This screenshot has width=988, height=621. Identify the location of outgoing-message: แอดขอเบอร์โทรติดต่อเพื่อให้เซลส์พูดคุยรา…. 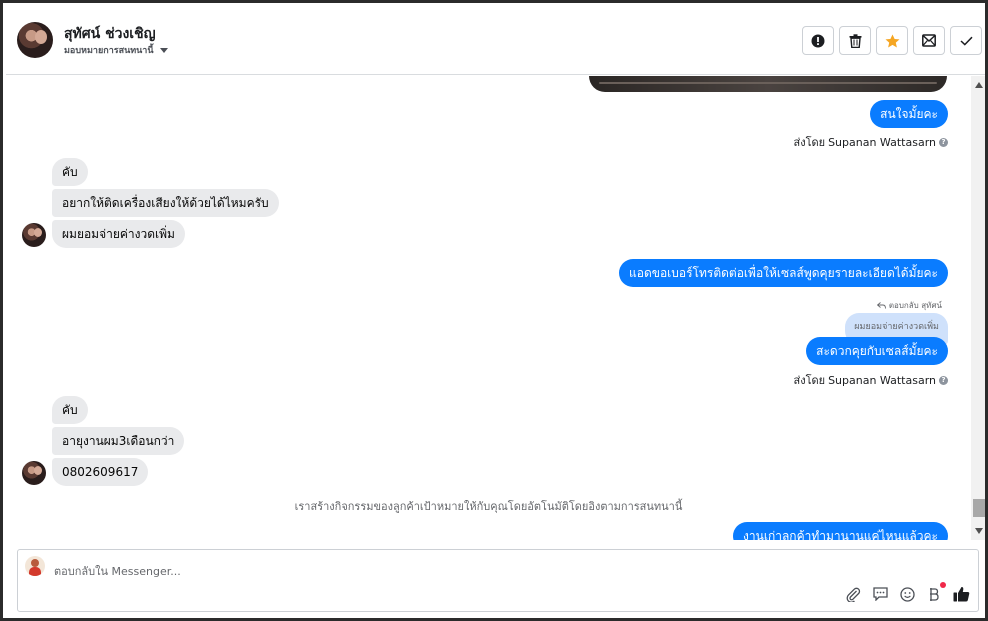
(783, 273).